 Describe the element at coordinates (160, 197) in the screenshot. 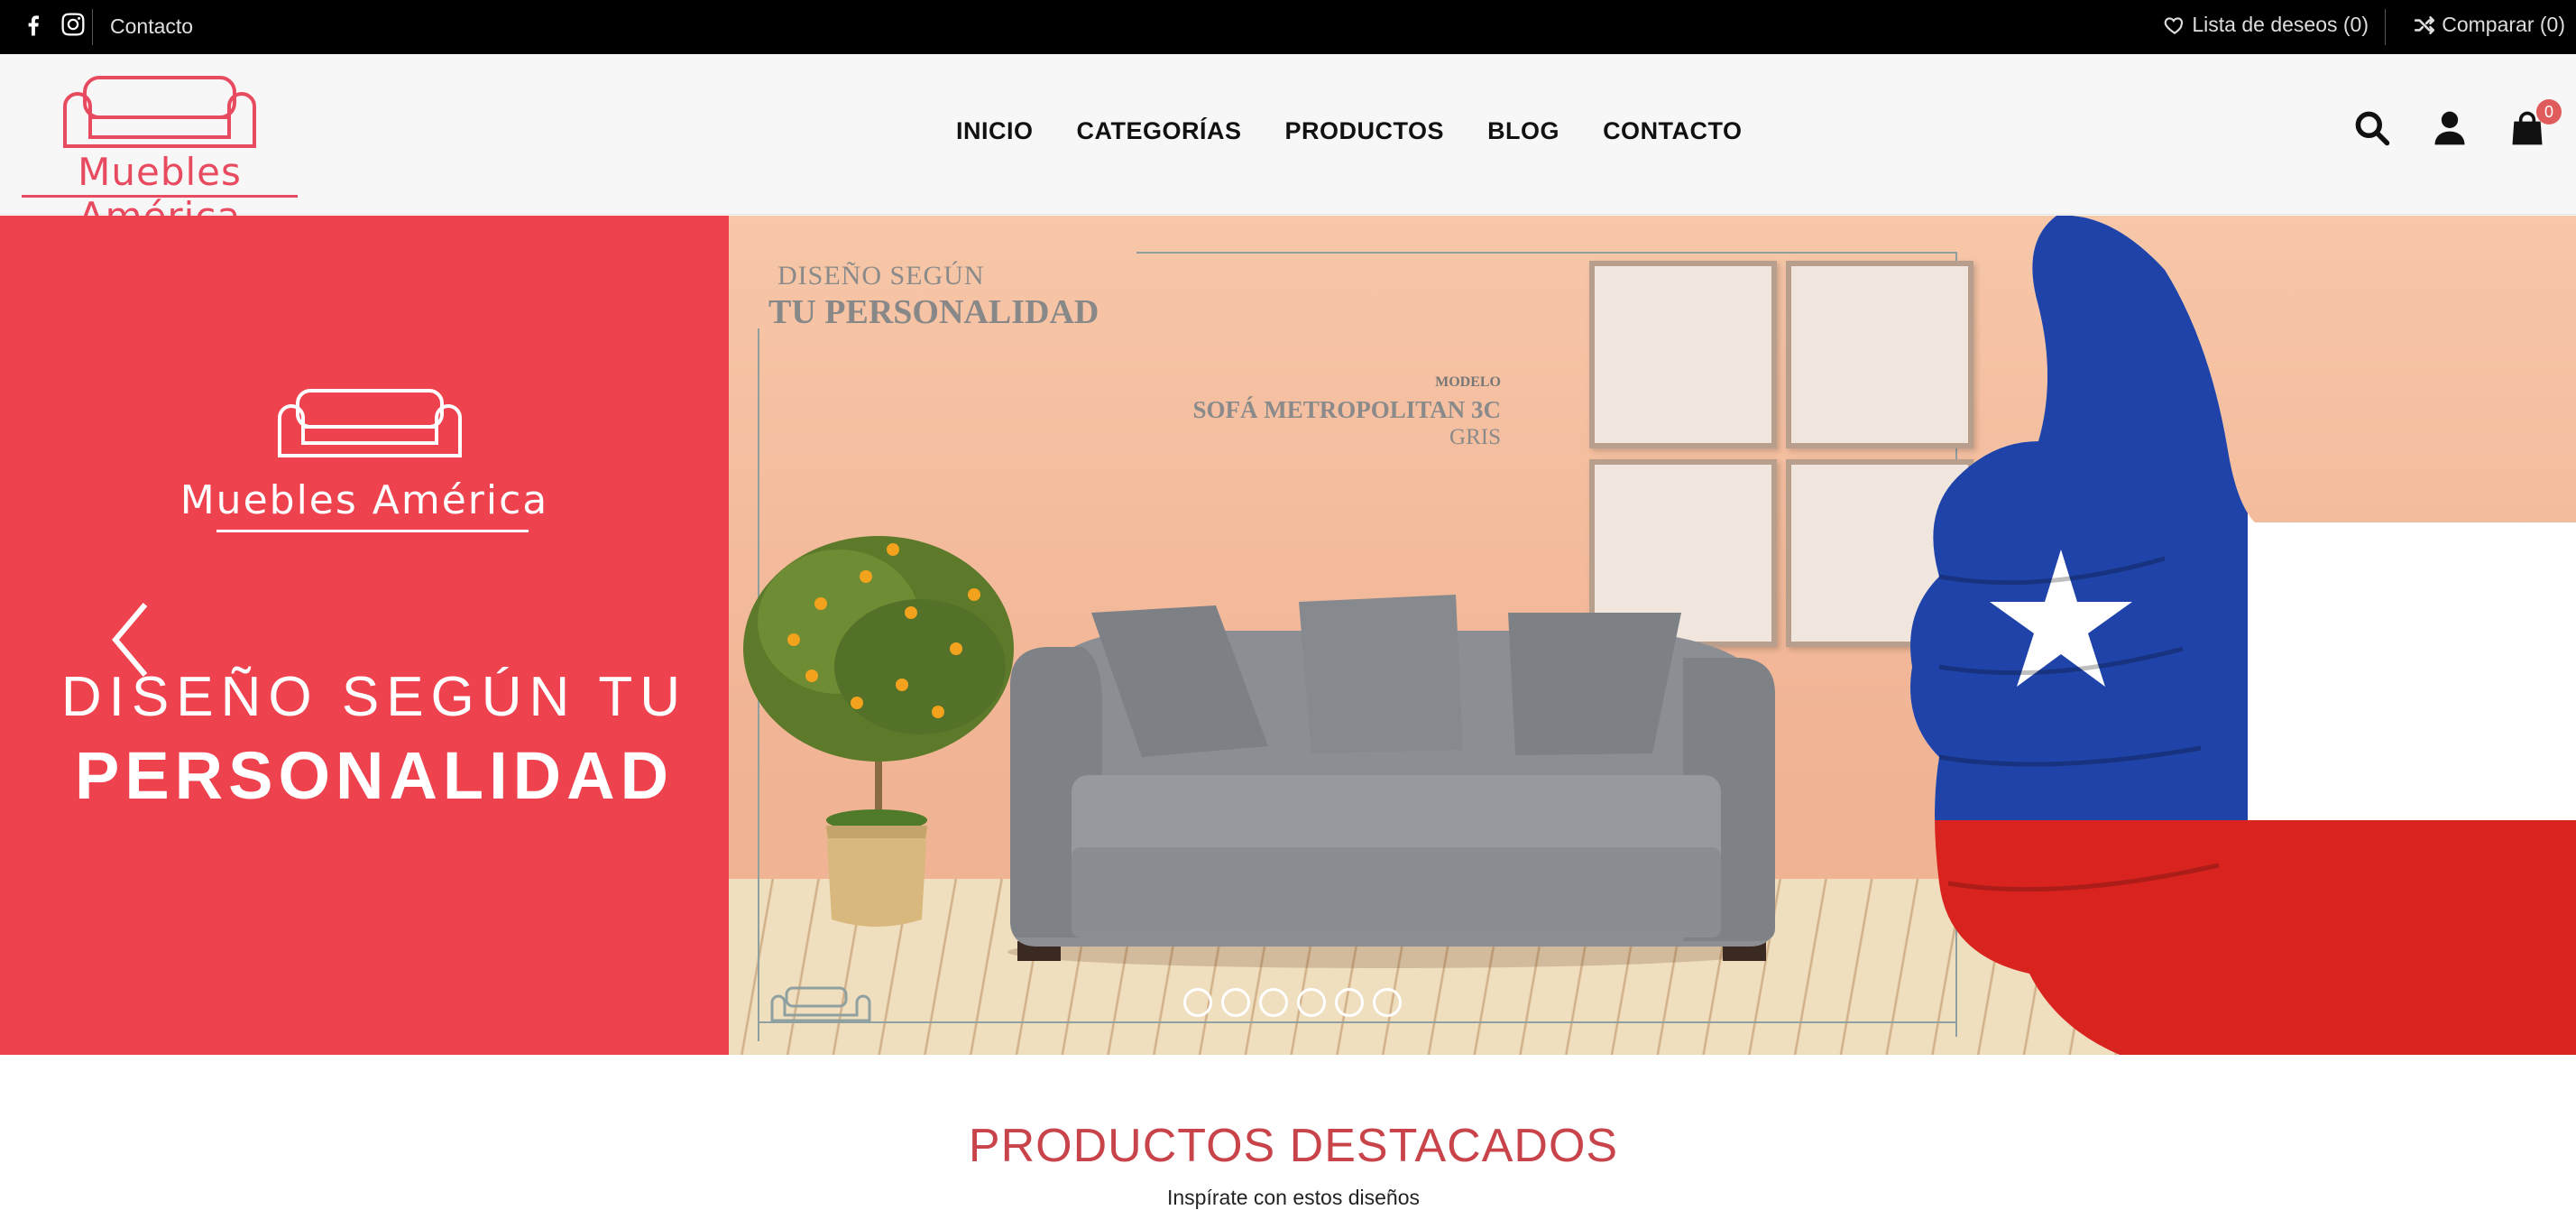

I see `brand-underline` at that location.